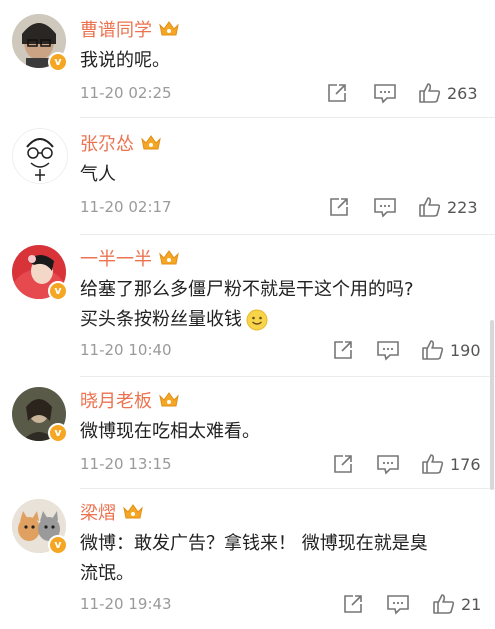 The width and height of the screenshot is (495, 629). What do you see at coordinates (247, 289) in the screenshot?
I see `comment-text-line: 给塞了那么多僵尸粉不就是干这个用的吗?` at bounding box center [247, 289].